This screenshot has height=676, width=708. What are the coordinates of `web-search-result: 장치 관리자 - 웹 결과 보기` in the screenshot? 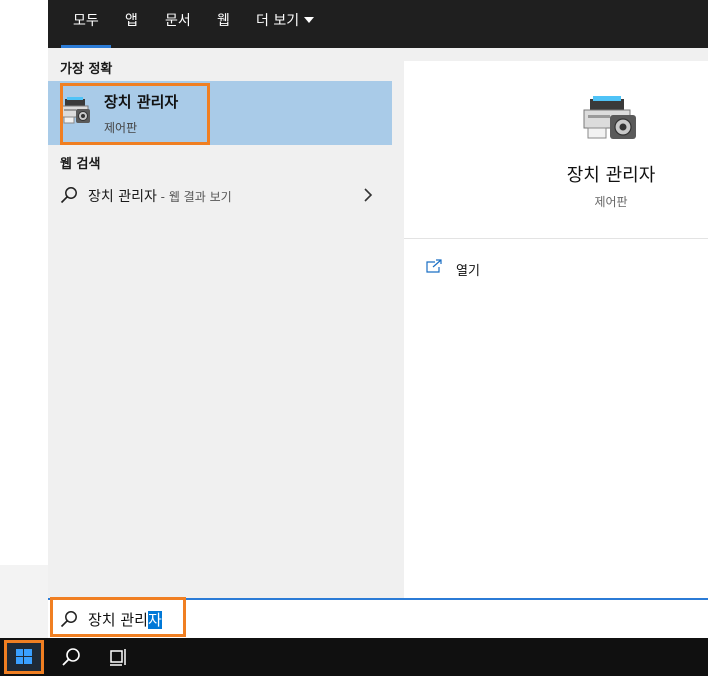 It's located at (220, 195).